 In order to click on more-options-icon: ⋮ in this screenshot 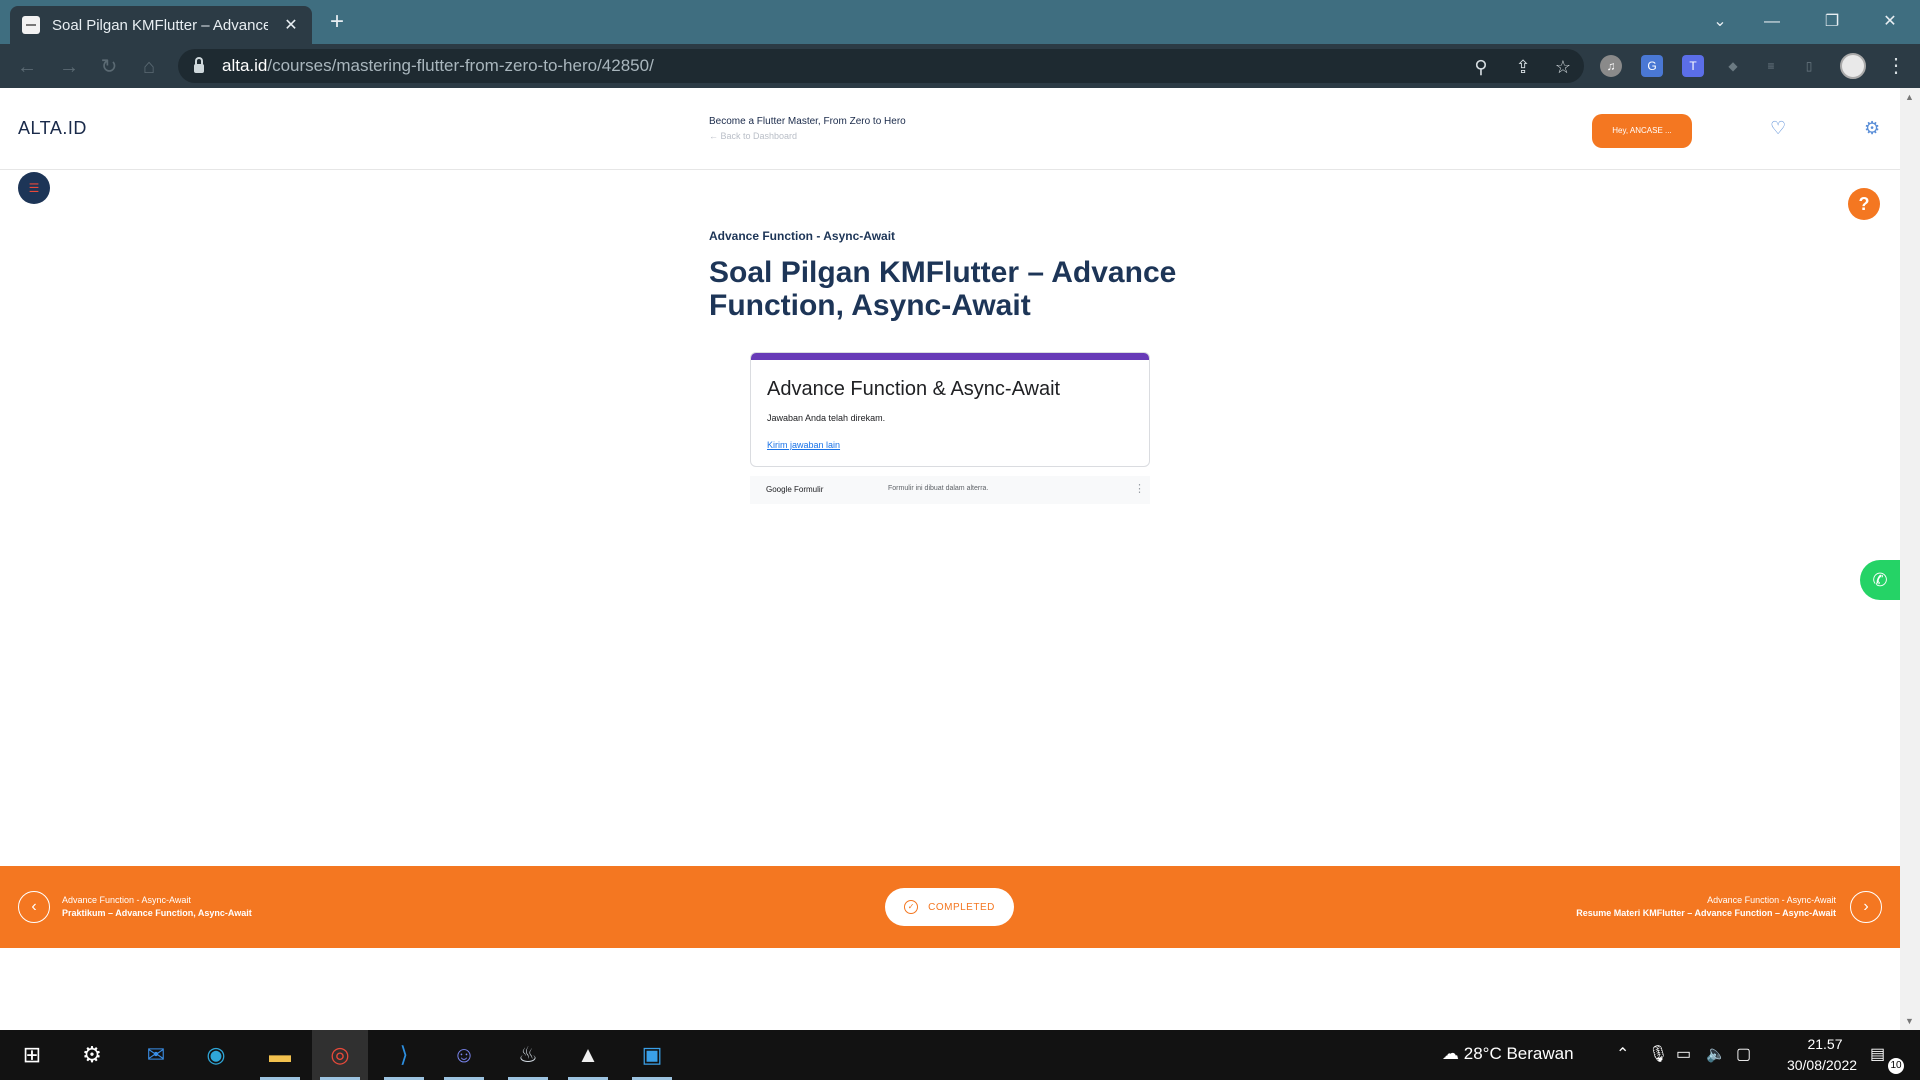, I will do `click(1139, 488)`.